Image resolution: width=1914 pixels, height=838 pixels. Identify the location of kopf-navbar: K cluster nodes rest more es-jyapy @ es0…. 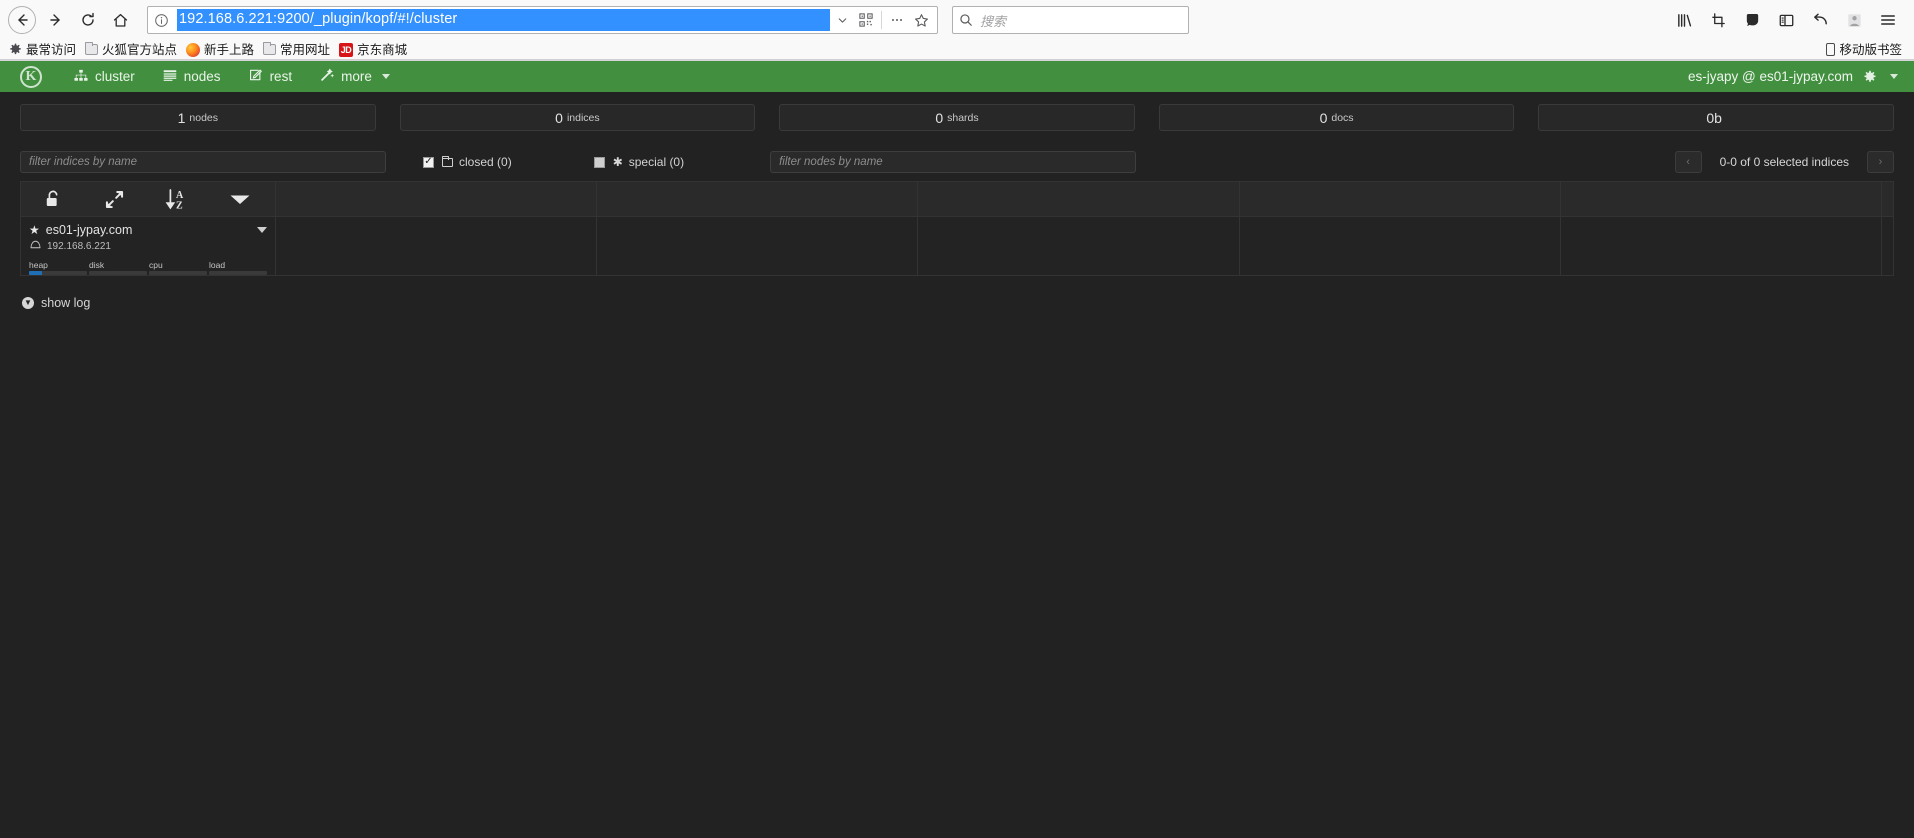
(957, 76).